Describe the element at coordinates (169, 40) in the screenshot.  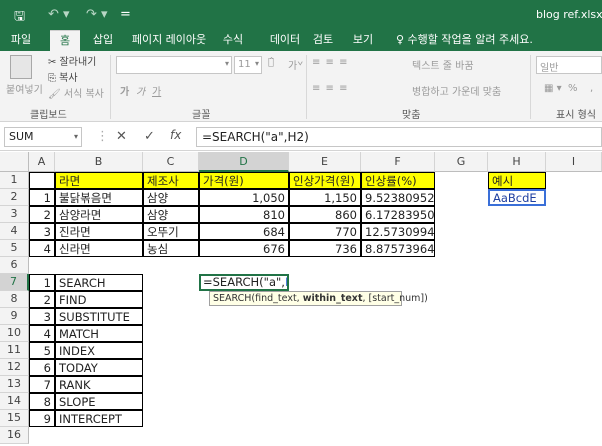
I see `tab-page-layout: 페이지 레이아웃` at that location.